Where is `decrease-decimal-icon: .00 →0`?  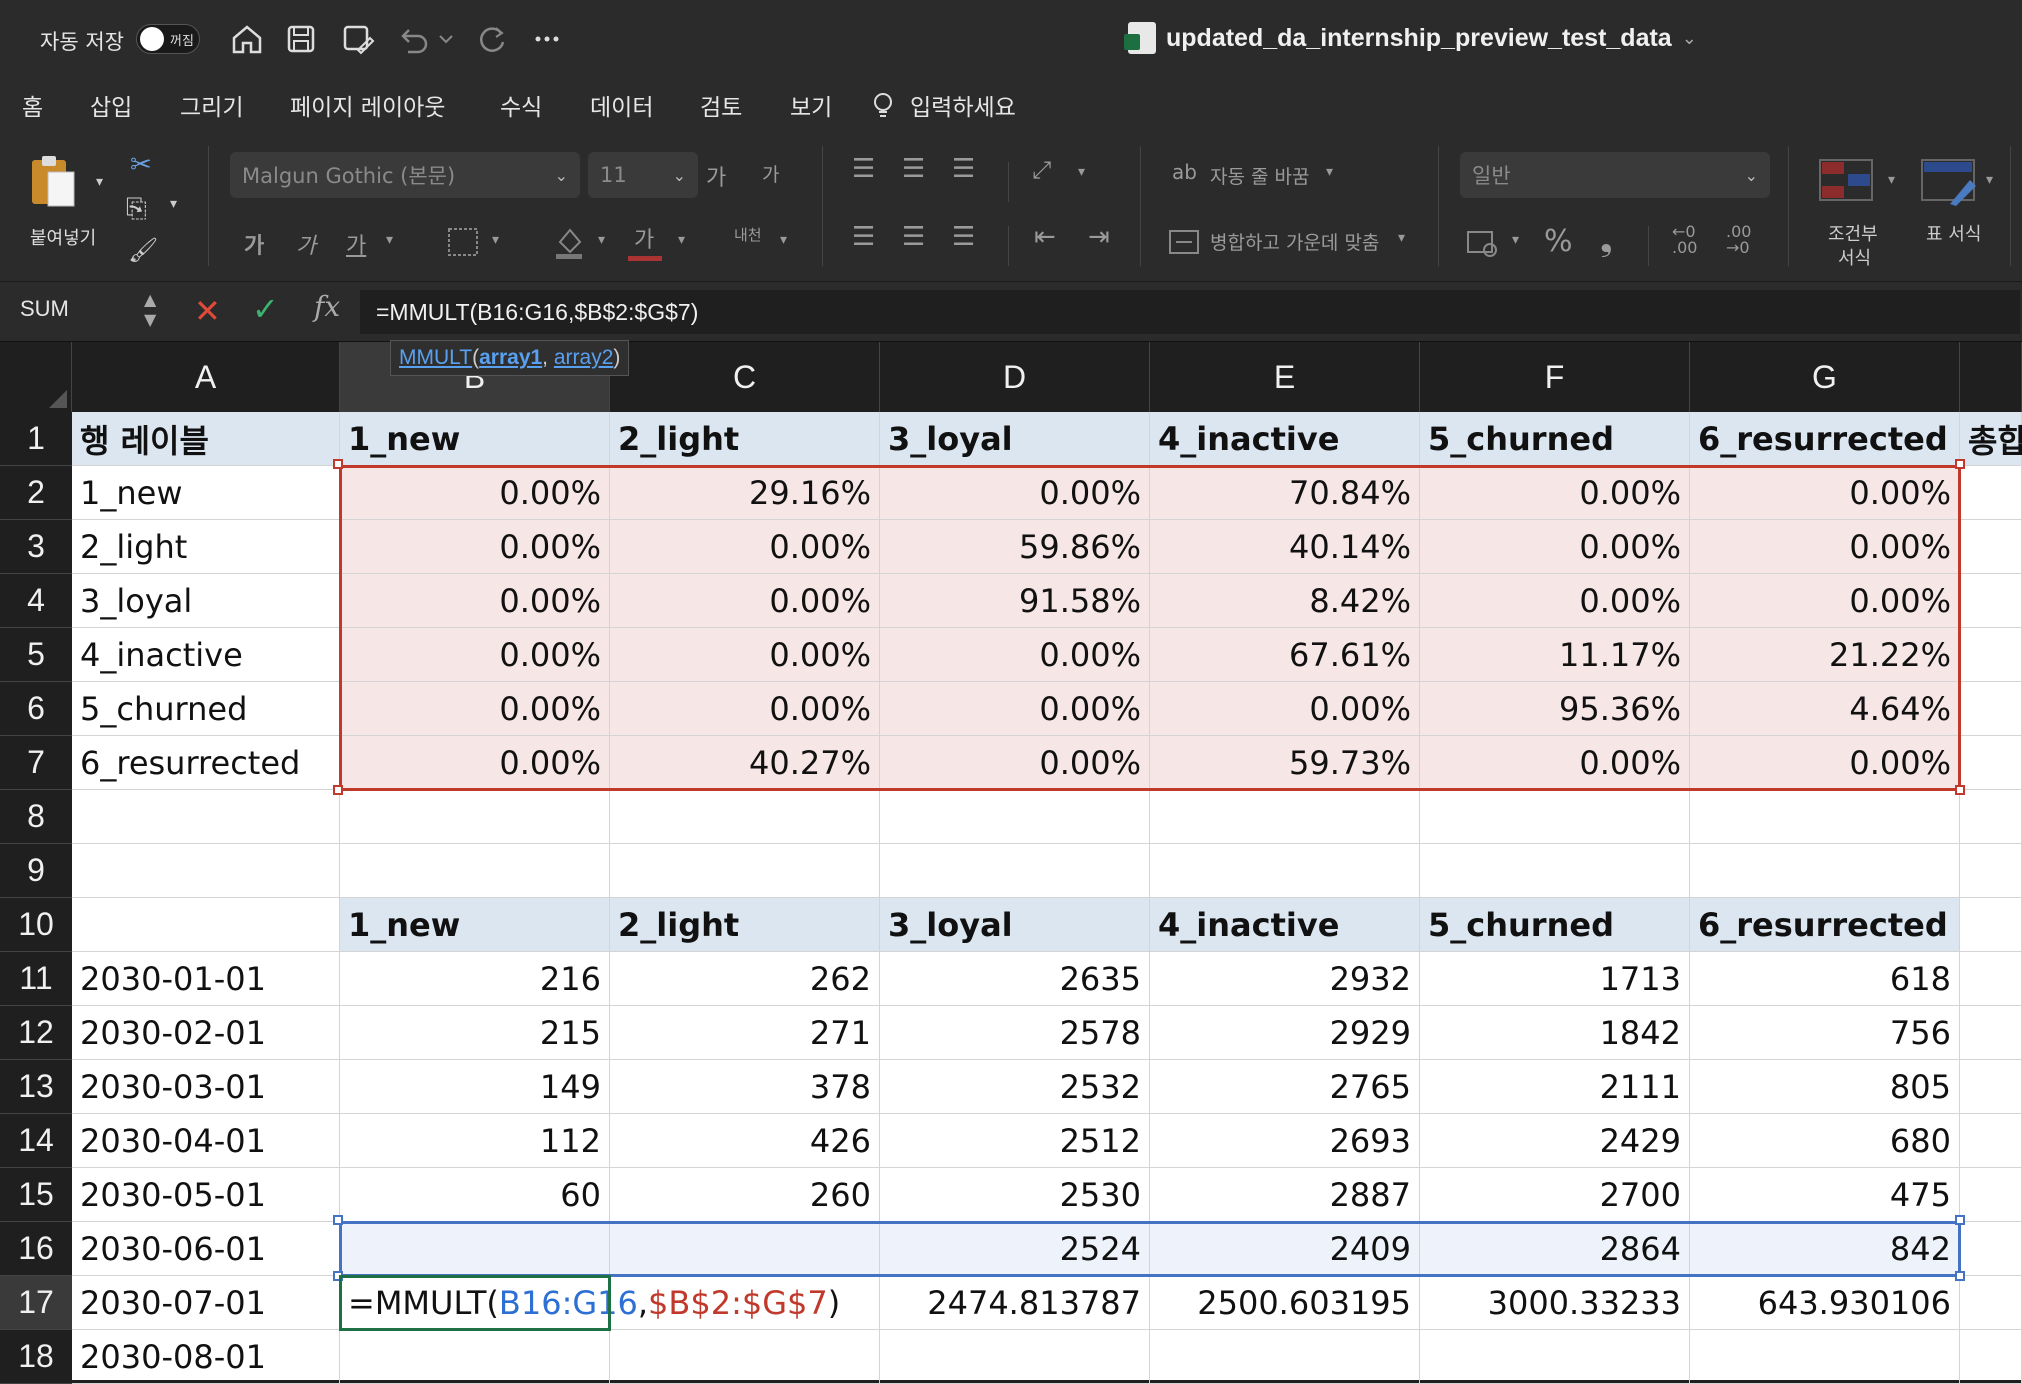
decrease-decimal-icon: .00 →0 is located at coordinates (1738, 240).